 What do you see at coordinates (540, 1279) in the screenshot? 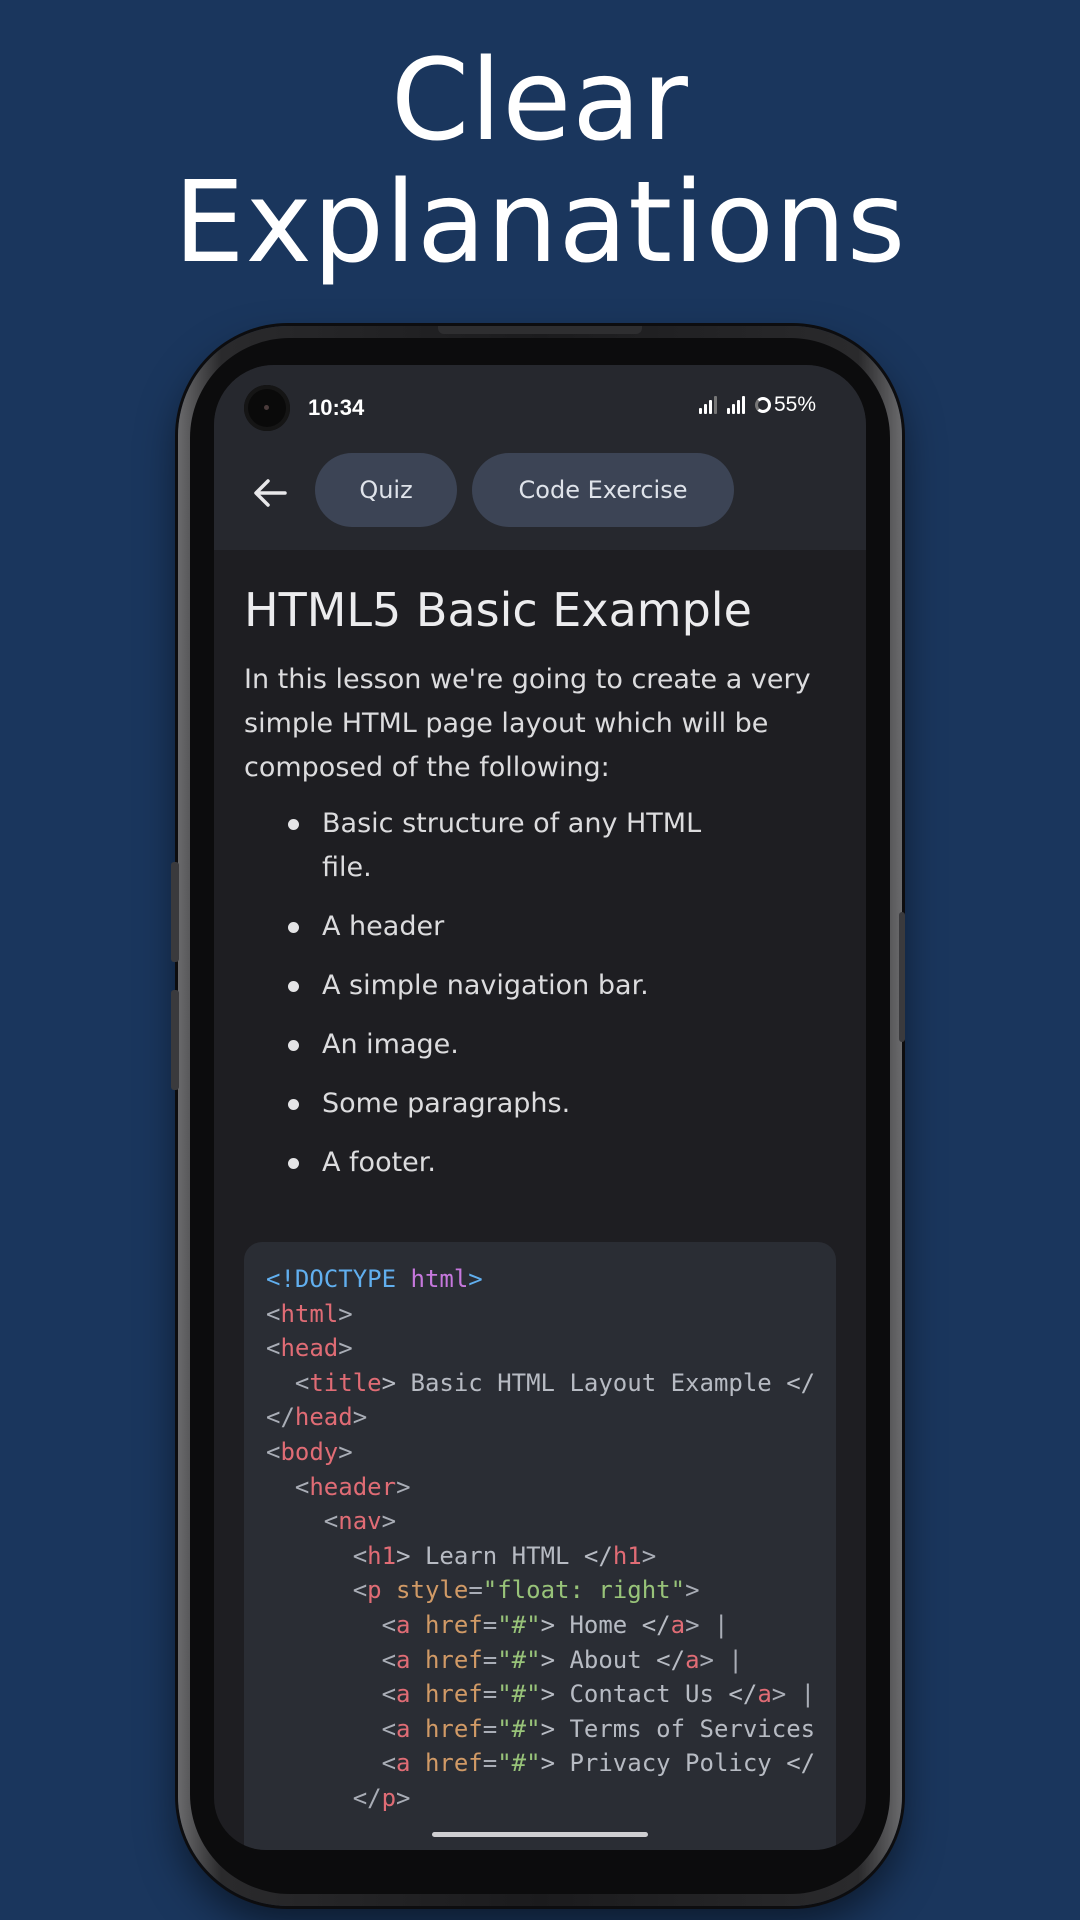
I see `code-line: <!DOCTYPE html>` at bounding box center [540, 1279].